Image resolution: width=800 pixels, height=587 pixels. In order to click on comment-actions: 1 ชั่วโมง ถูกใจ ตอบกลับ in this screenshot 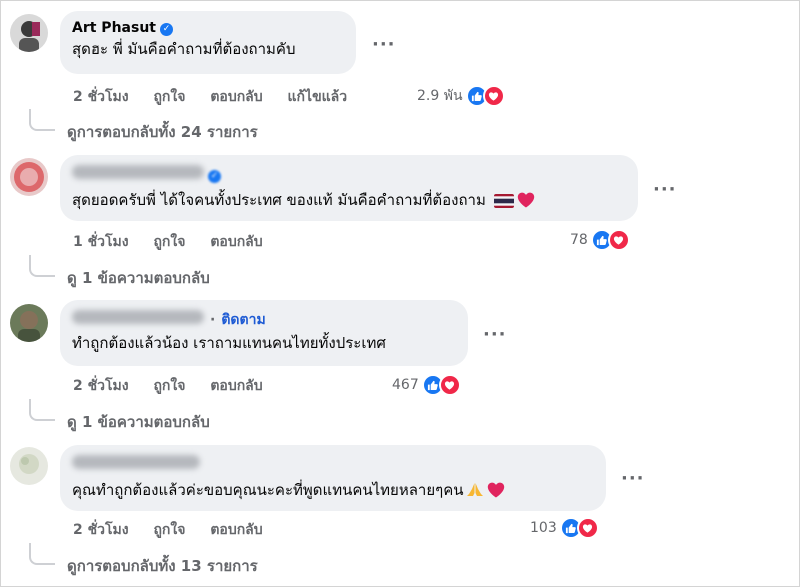, I will do `click(178, 242)`.